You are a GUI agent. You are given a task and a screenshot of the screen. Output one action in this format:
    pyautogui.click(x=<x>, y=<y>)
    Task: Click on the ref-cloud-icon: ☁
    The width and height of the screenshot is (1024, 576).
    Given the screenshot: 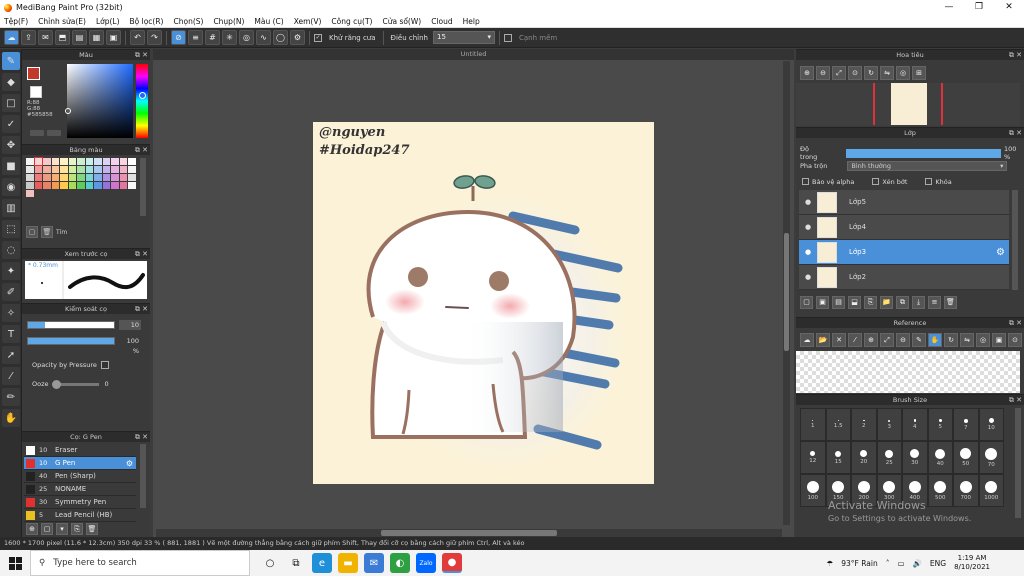 What is the action you would take?
    pyautogui.click(x=807, y=340)
    